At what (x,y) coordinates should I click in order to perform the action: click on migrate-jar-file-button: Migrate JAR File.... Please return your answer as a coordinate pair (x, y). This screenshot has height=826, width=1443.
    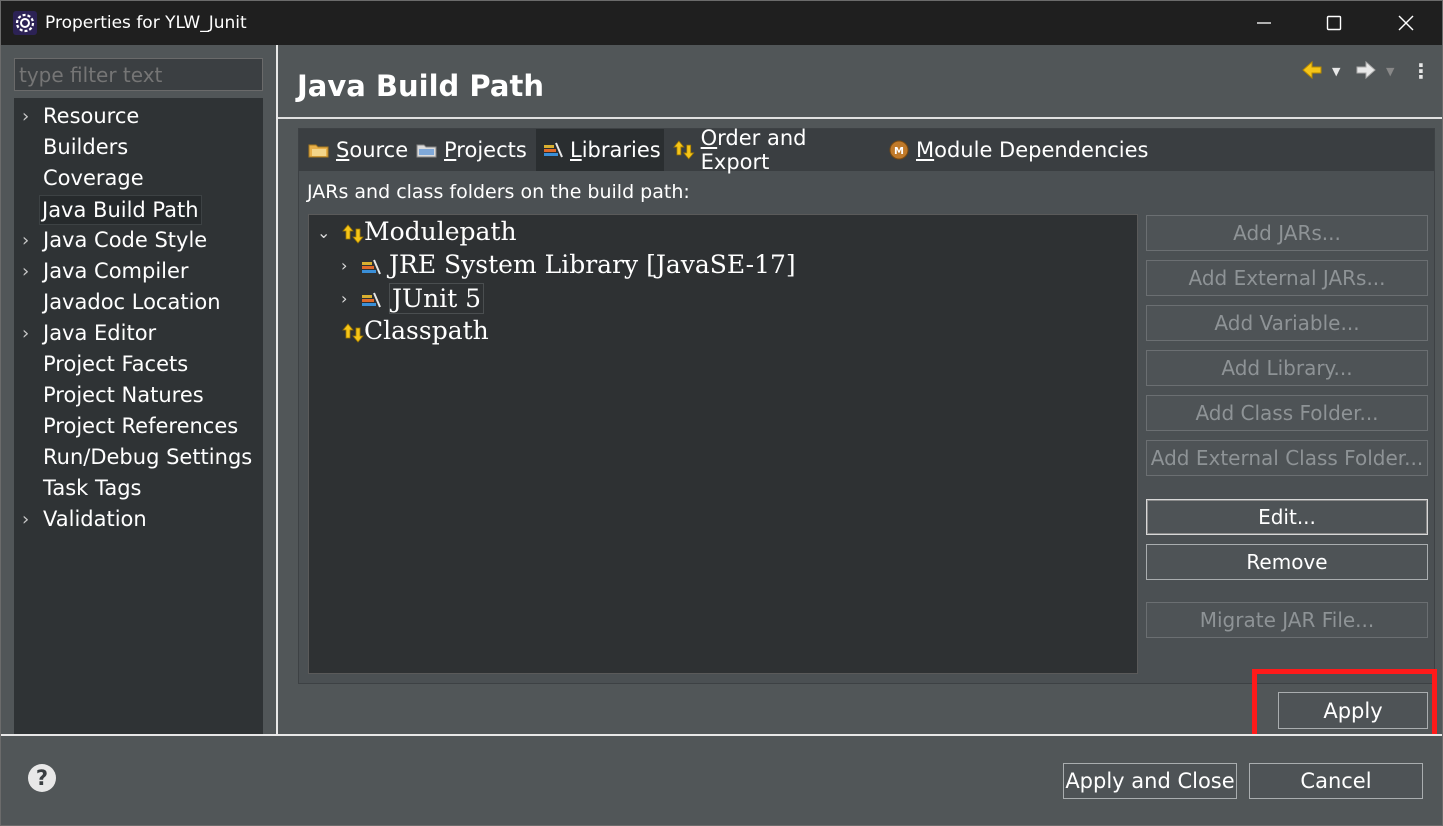
    Looking at the image, I should click on (1287, 620).